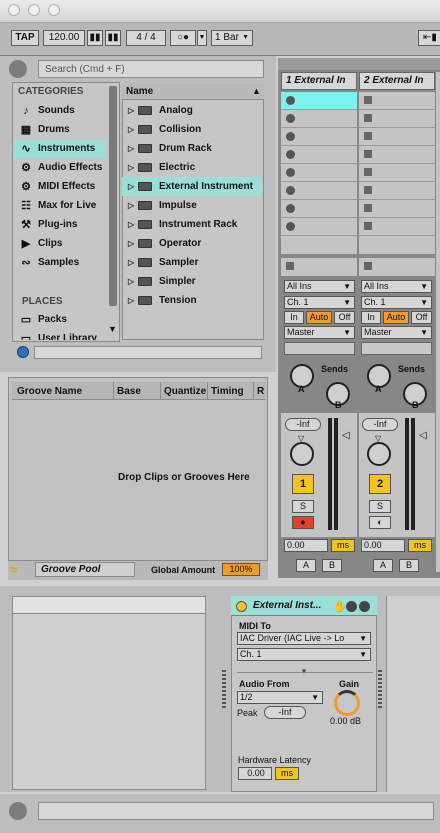  Describe the element at coordinates (192, 300) in the screenshot. I see `list-item-tension: ▷ Tension` at that location.